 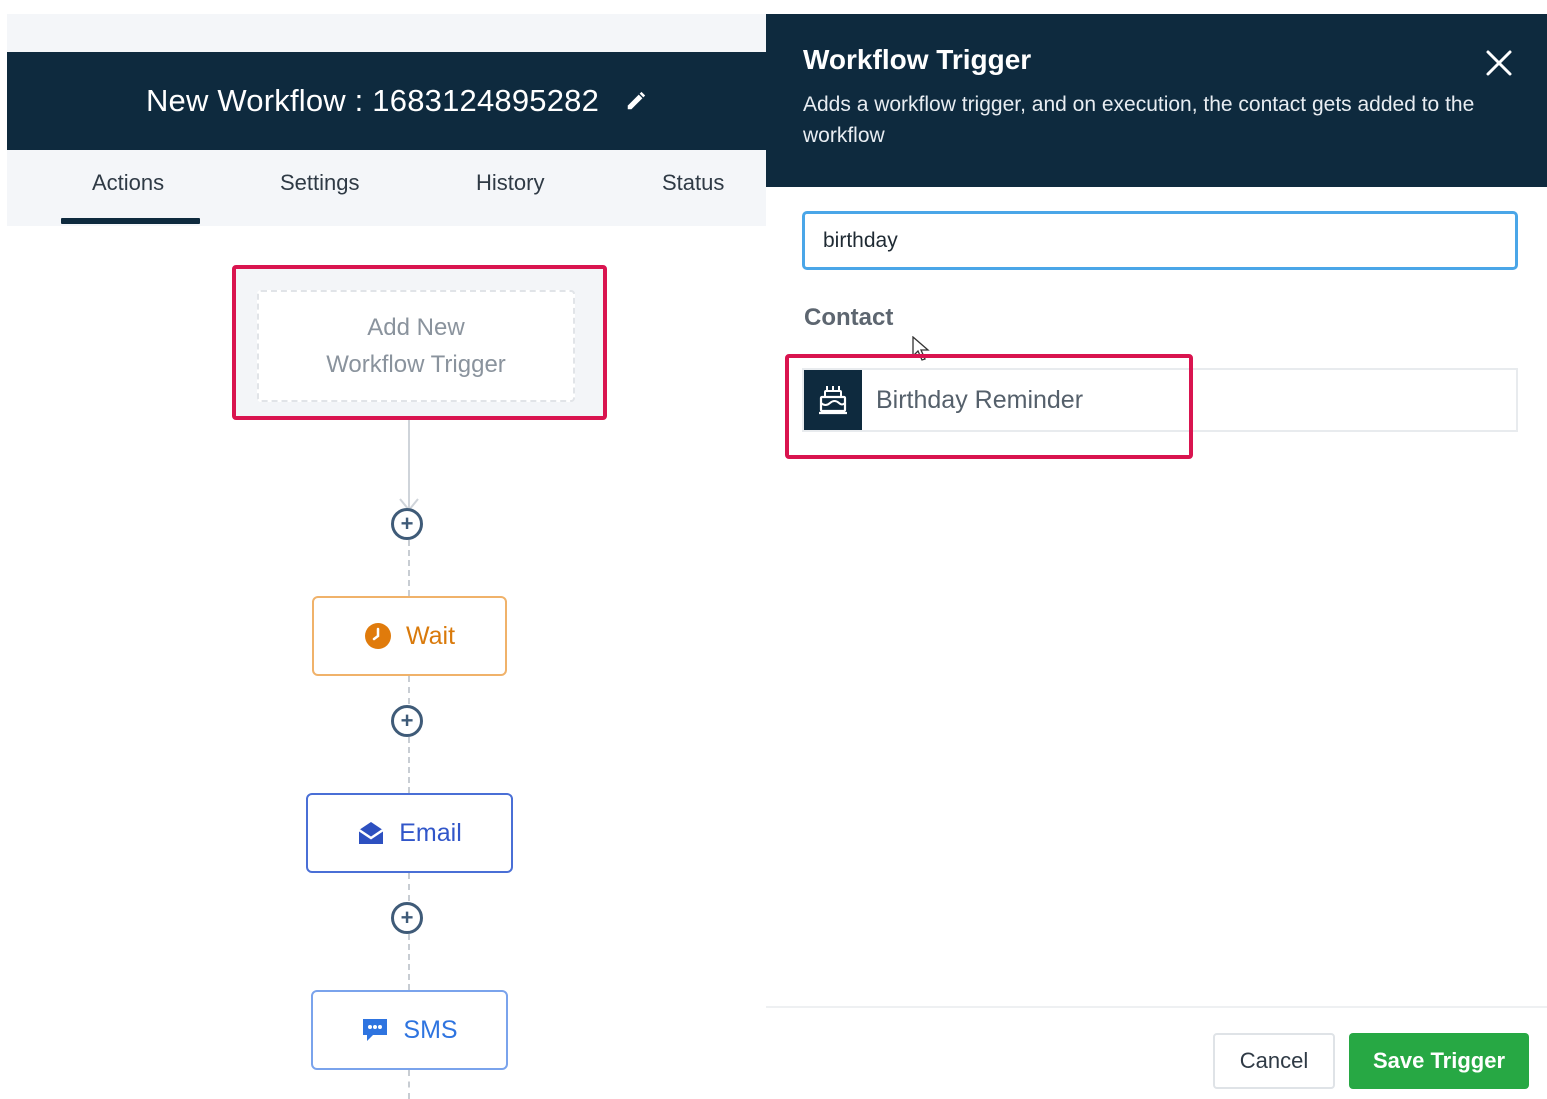 I want to click on birthday-cake-icon, so click(x=833, y=400).